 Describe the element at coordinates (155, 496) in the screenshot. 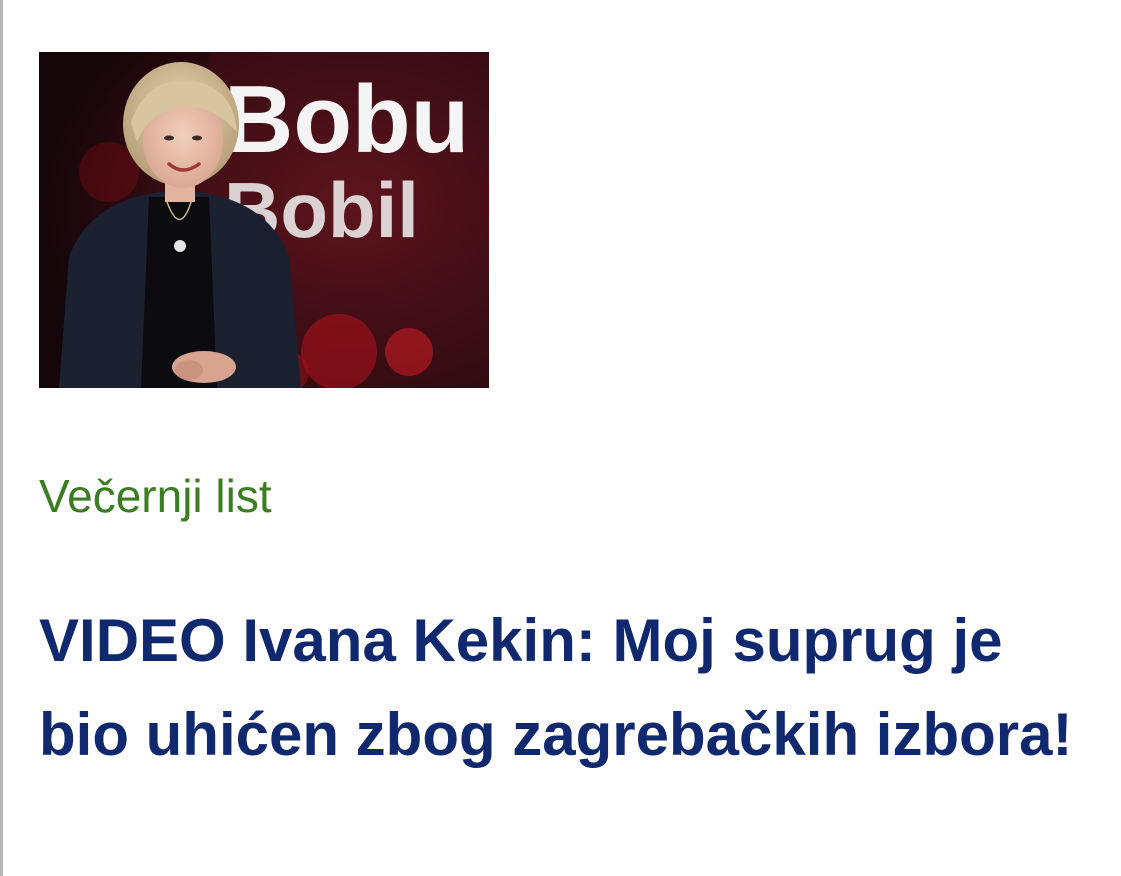

I see `article-source: Večernji list` at that location.